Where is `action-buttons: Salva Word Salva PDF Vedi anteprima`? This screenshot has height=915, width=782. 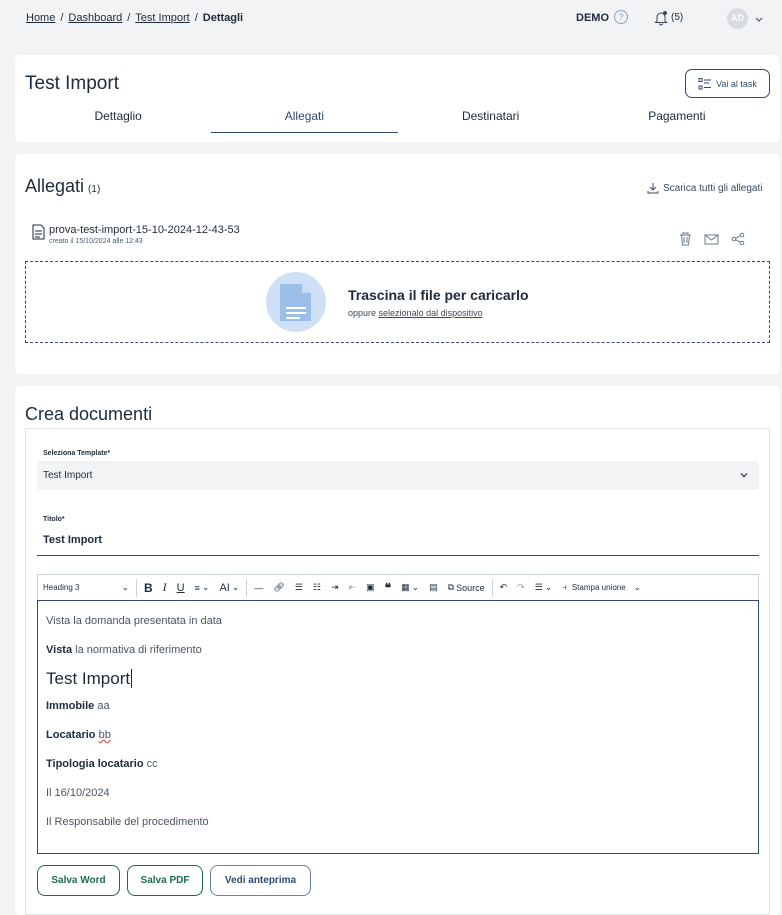
action-buttons: Salva Word Salva PDF Vedi anteprima is located at coordinates (174, 880).